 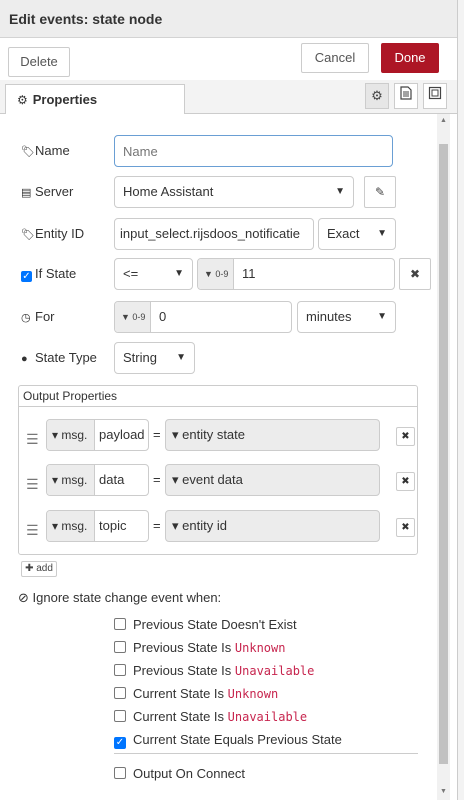 What do you see at coordinates (179, 773) in the screenshot?
I see `output-on-connect-option: Output On Connect` at bounding box center [179, 773].